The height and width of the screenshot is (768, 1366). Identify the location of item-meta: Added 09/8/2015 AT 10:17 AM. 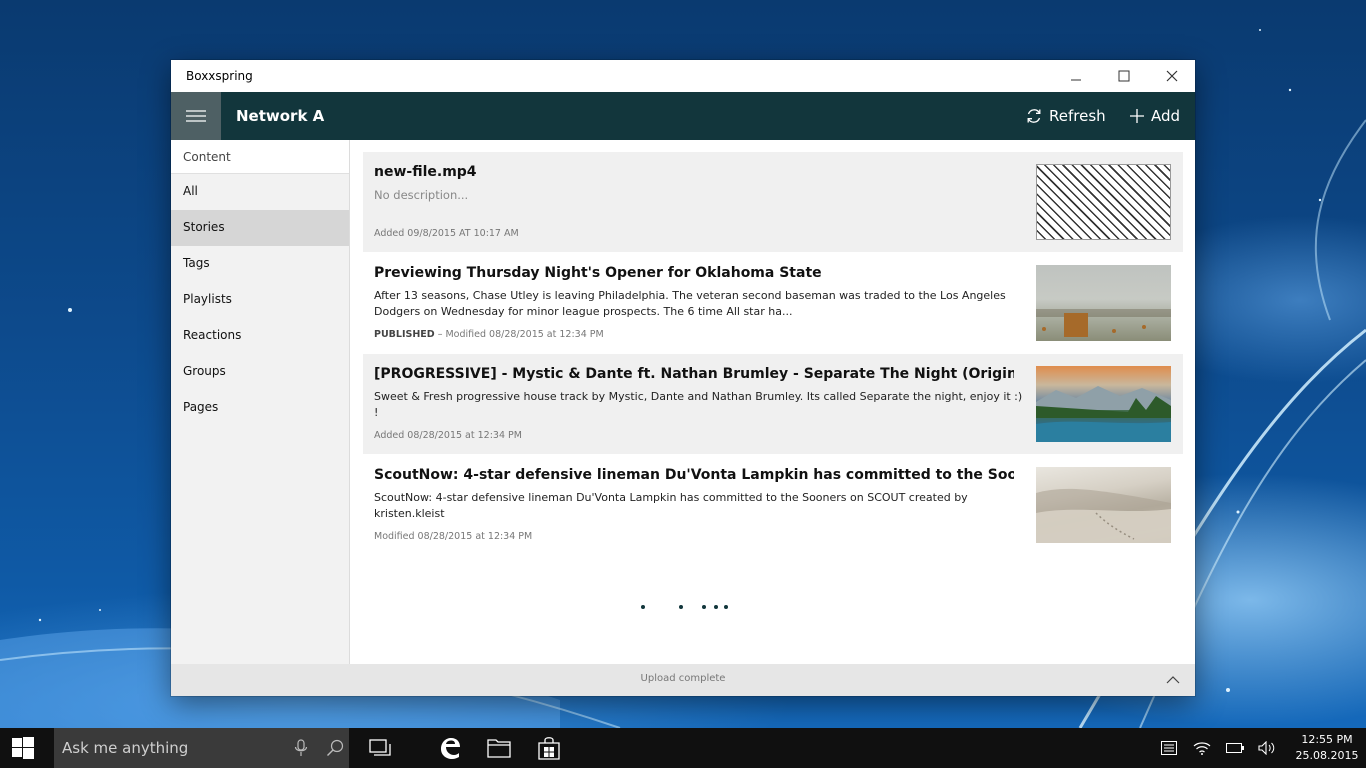
(446, 233).